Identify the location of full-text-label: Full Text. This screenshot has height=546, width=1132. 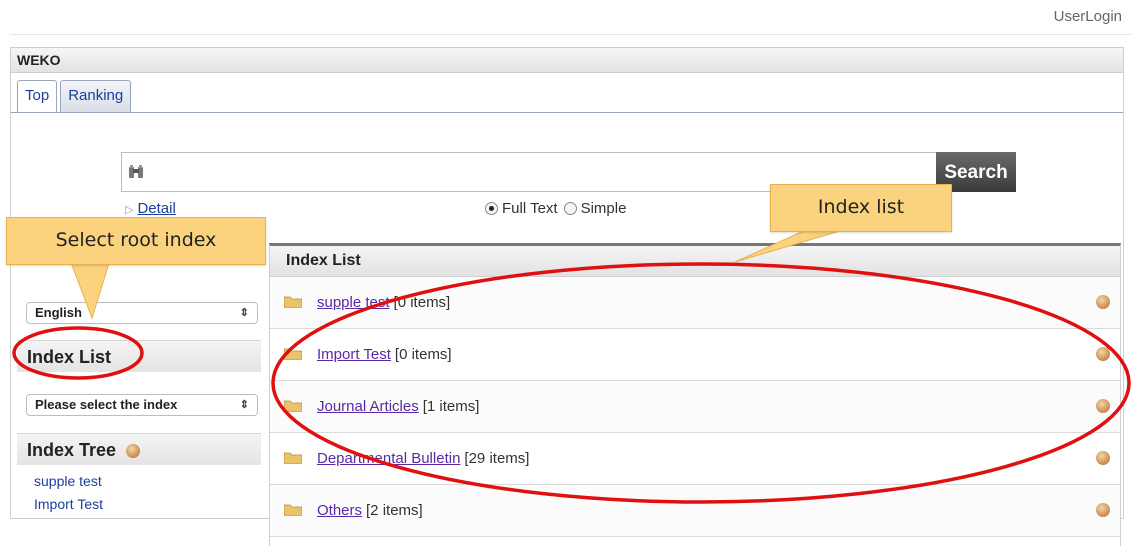
(530, 208).